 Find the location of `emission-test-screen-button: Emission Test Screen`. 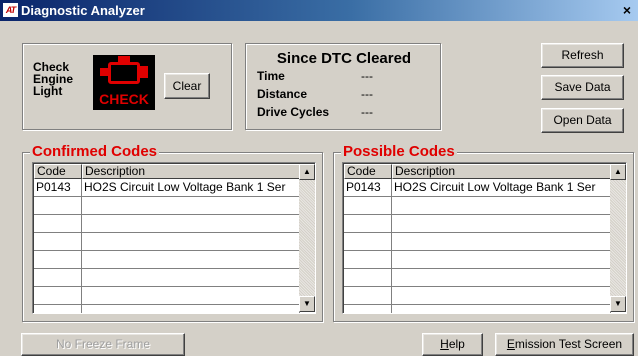

emission-test-screen-button: Emission Test Screen is located at coordinates (564, 344).